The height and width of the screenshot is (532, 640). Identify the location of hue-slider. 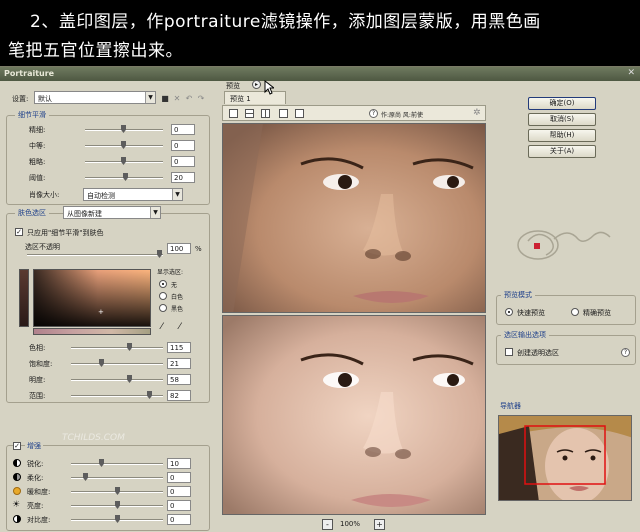
(117, 347).